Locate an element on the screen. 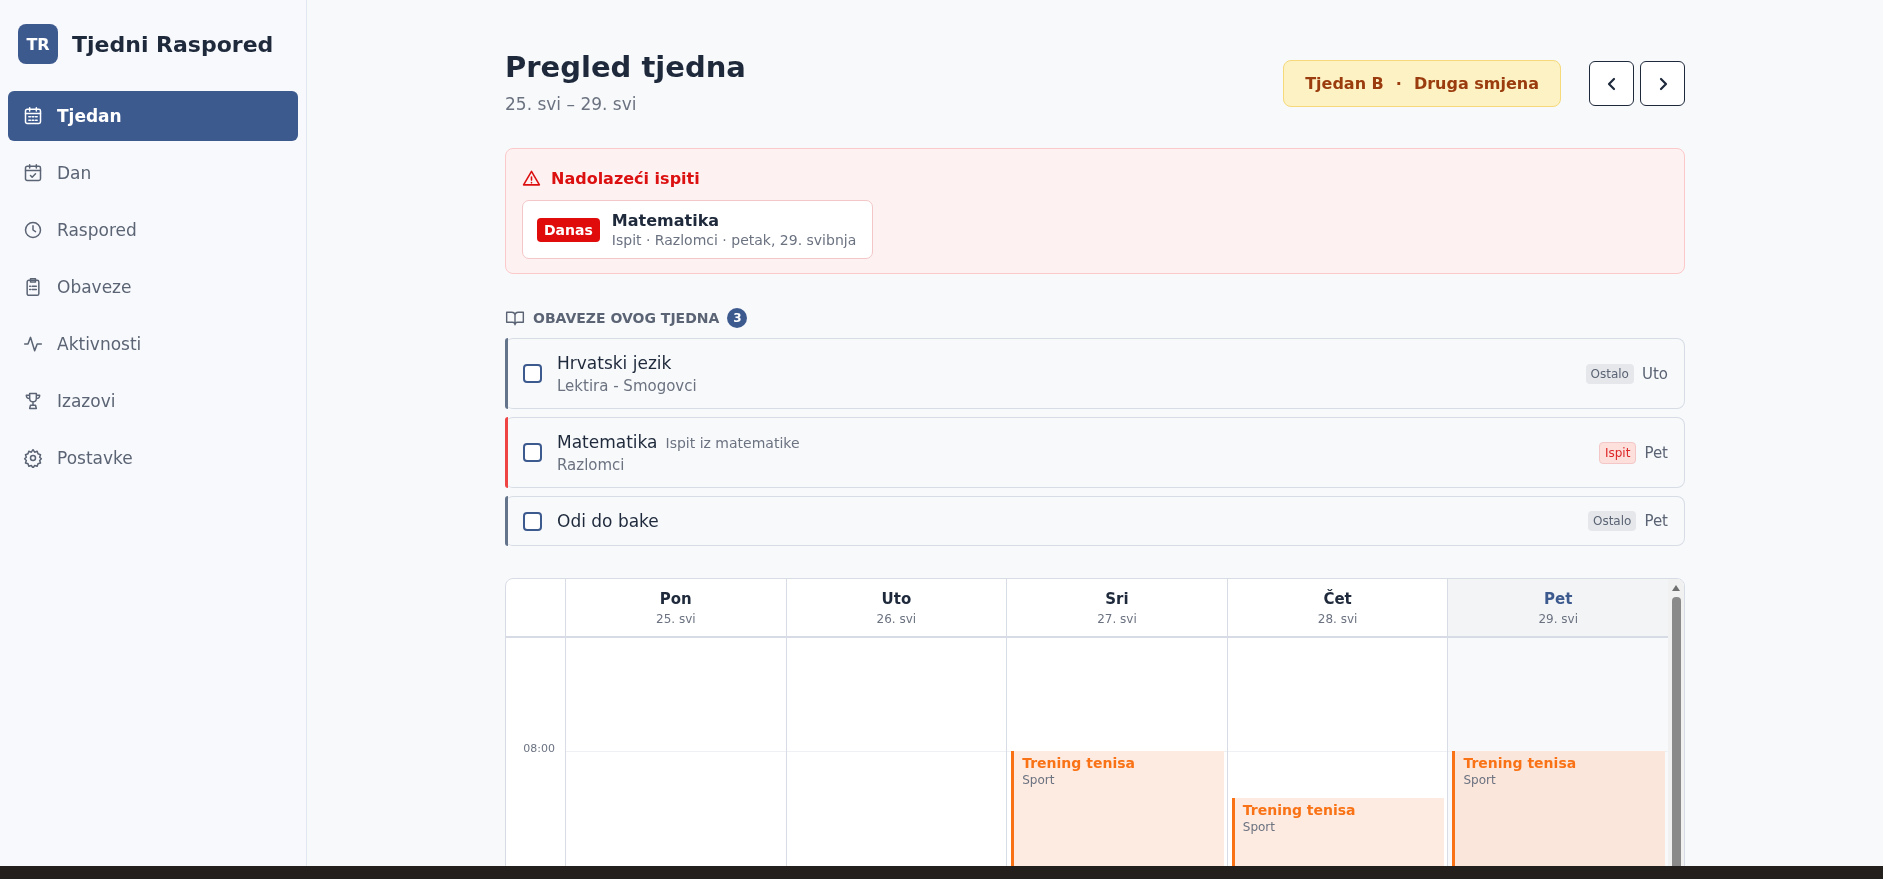 Image resolution: width=1883 pixels, height=879 pixels. date-range: 25. svi – 29. svi is located at coordinates (571, 104).